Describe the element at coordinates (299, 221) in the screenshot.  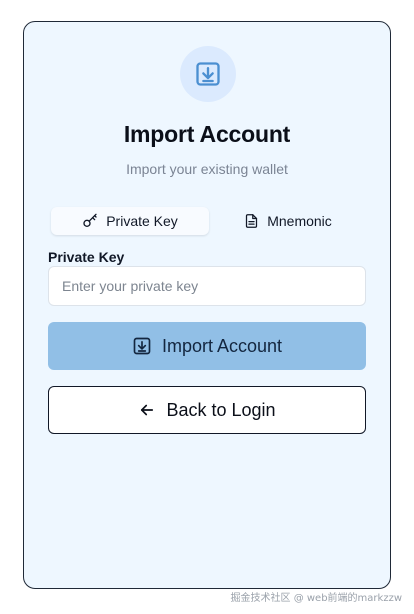
I see `tab-label: Mnemonic` at that location.